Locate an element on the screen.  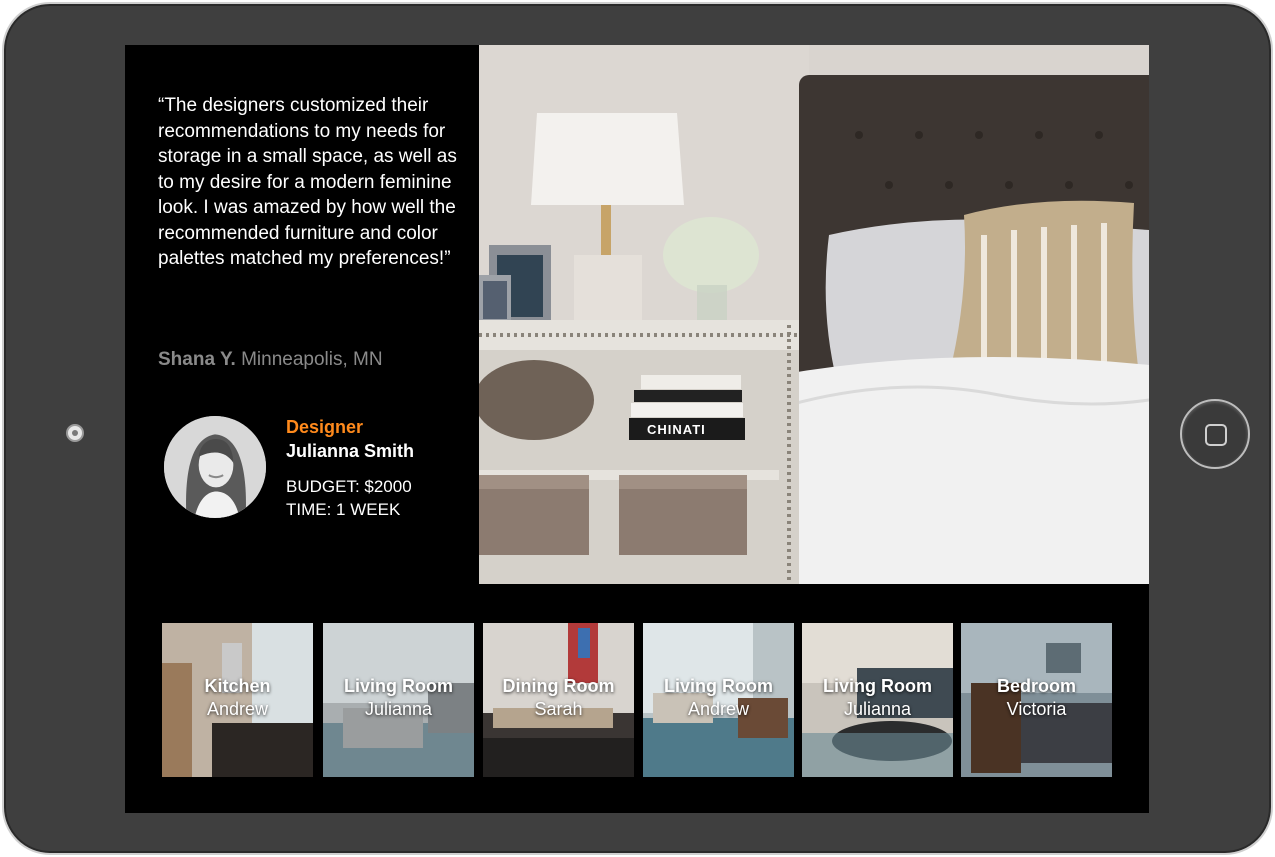
thumbnail-bedroom-victoria: Bedroom Victoria is located at coordinates (1036, 700).